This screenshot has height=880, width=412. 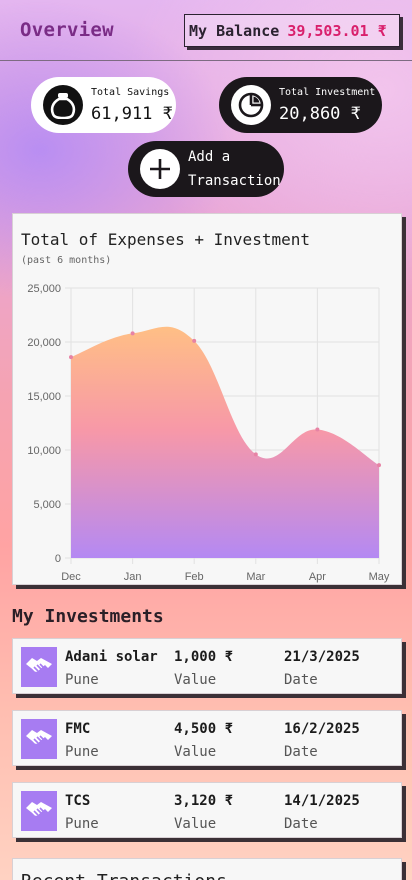 I want to click on total-investment-card: Total Investment 20,860 ₹, so click(x=300, y=105).